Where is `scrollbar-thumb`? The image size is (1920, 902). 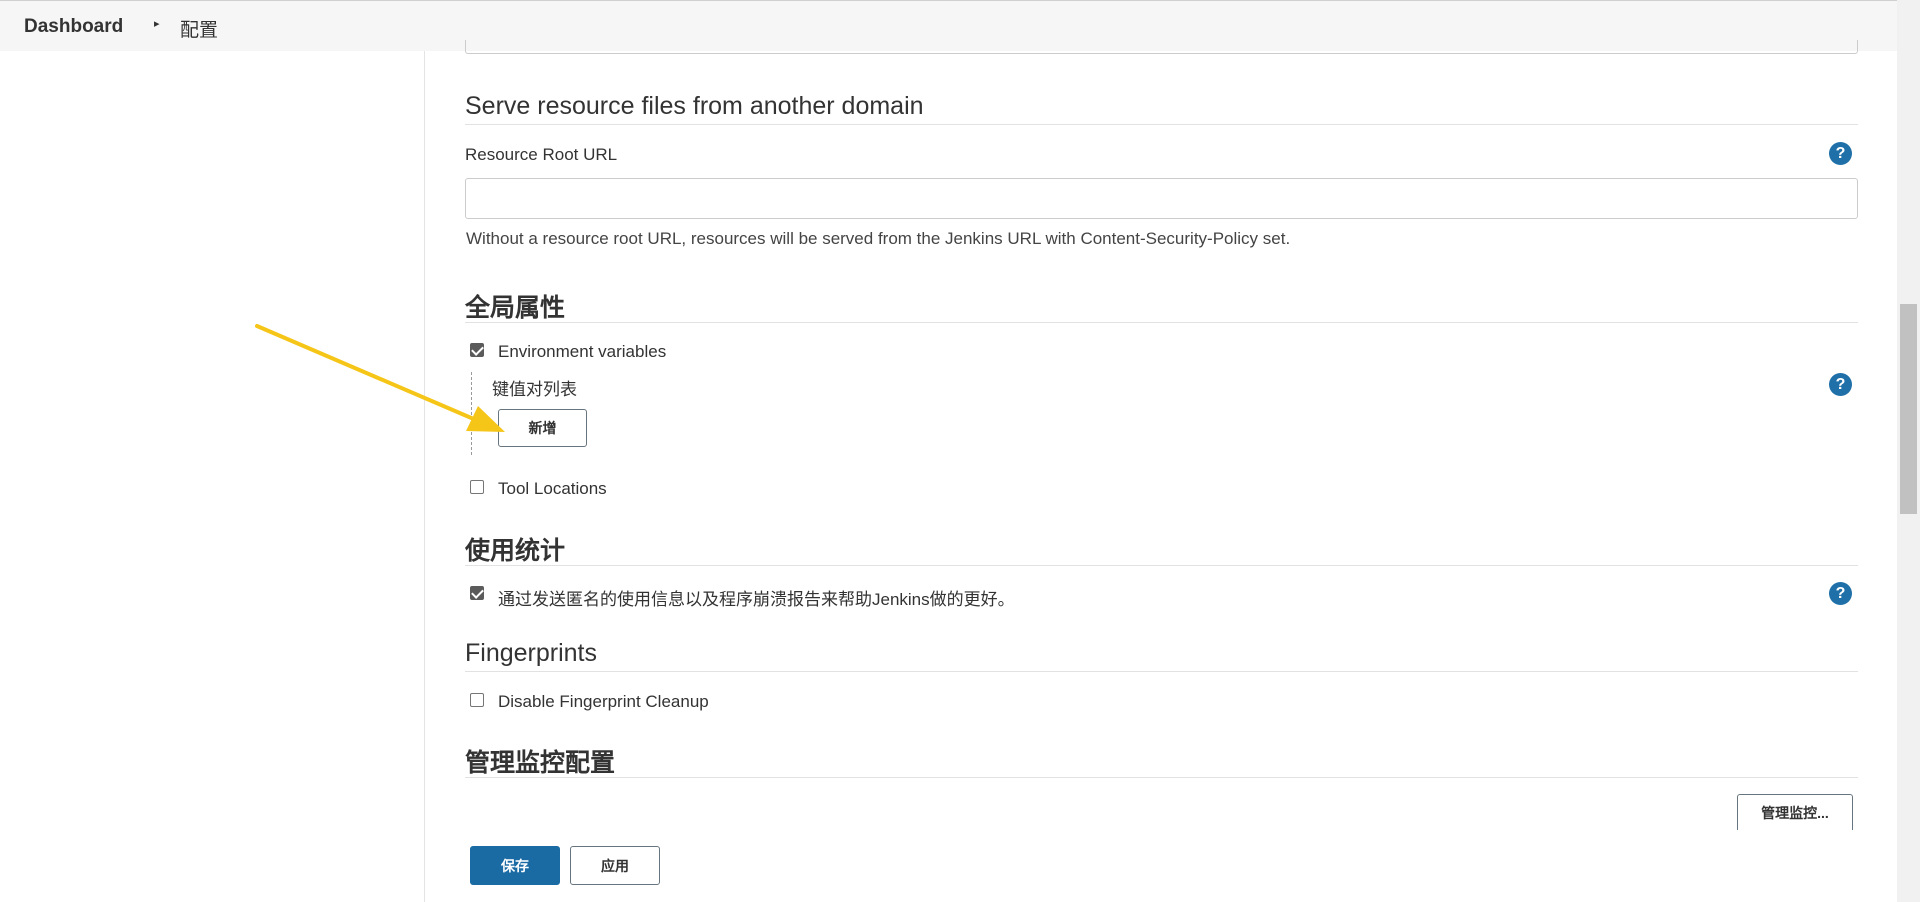
scrollbar-thumb is located at coordinates (1908, 409).